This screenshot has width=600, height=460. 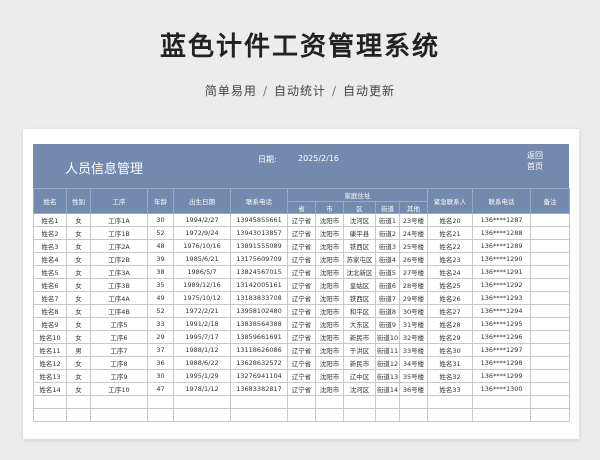 I want to click on cell-district: 铁西区, so click(x=359, y=246).